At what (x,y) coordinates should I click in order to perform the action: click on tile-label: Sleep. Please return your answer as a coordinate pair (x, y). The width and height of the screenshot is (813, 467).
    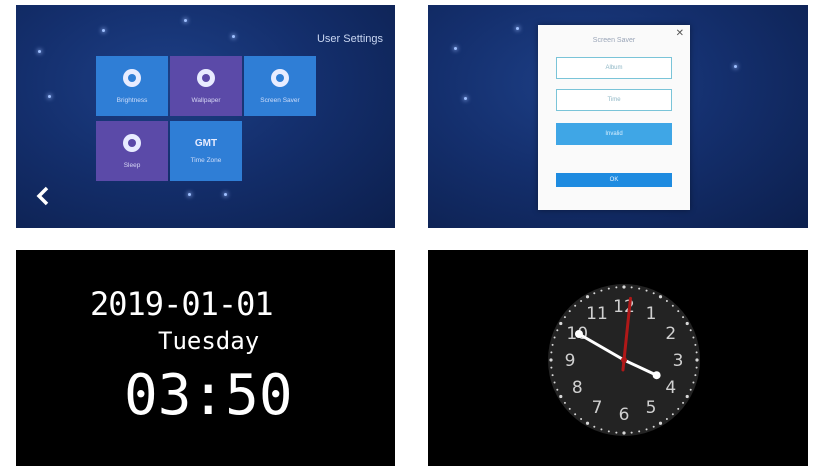
    Looking at the image, I should click on (132, 165).